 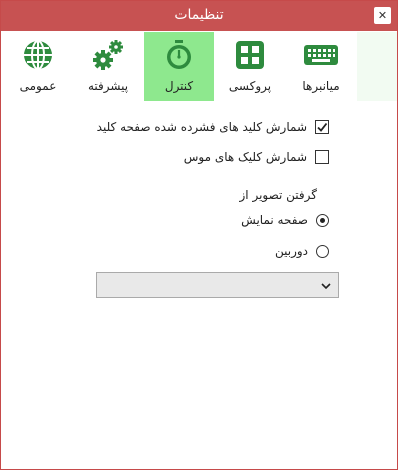 What do you see at coordinates (278, 195) in the screenshot?
I see `capture-group-label: گرفتن تصویر از` at bounding box center [278, 195].